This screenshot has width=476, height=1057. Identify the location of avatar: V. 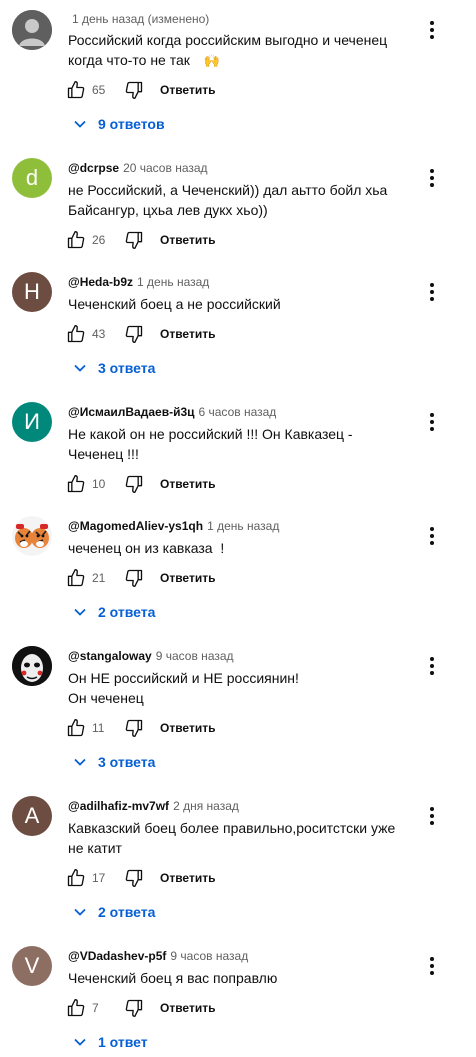
(32, 966).